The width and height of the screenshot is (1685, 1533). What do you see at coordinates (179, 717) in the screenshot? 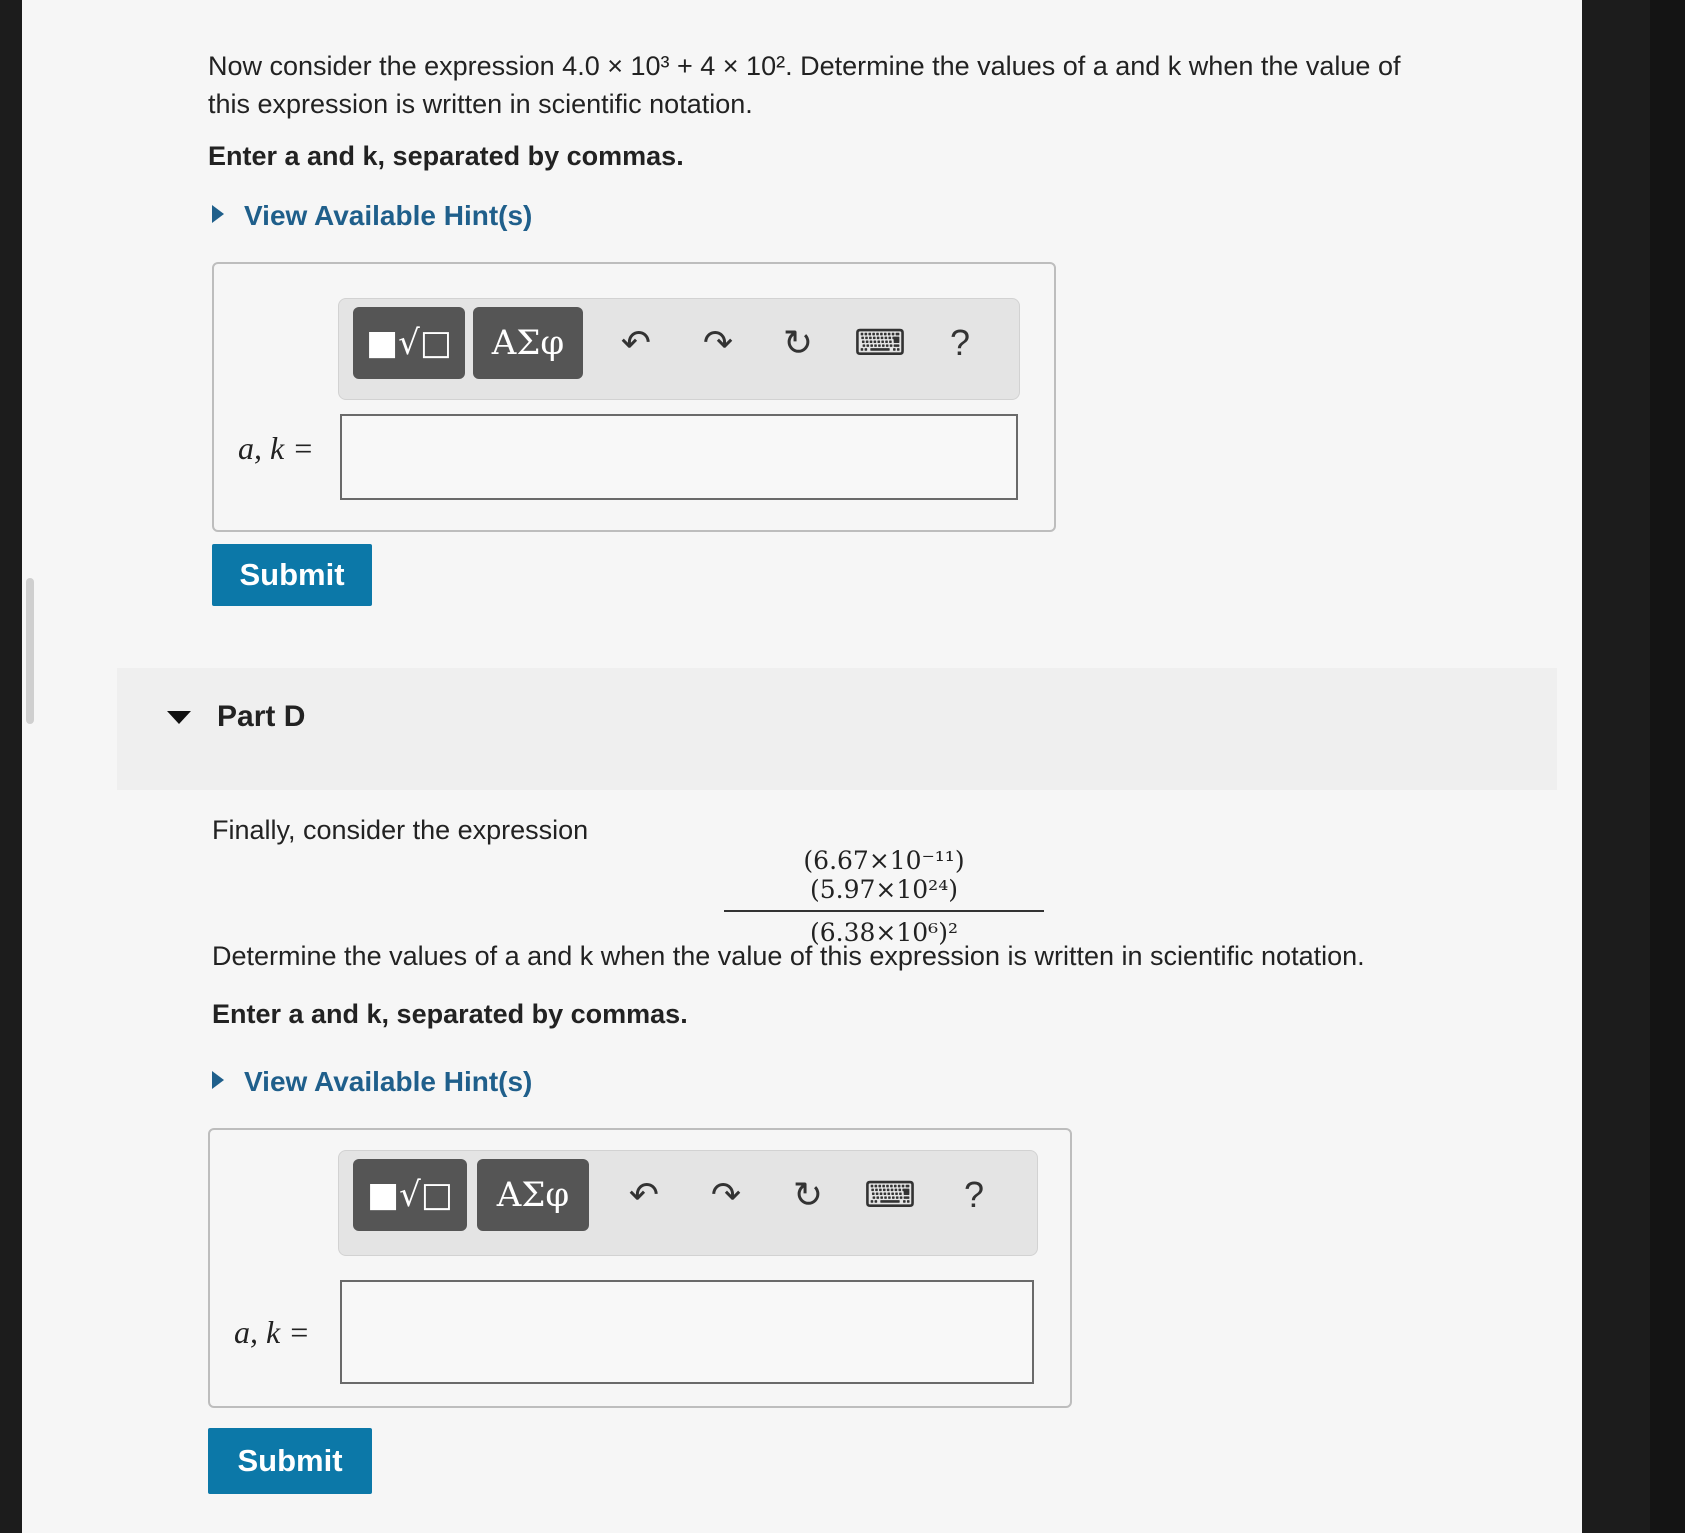
I see `collapse-triangle-icon` at bounding box center [179, 717].